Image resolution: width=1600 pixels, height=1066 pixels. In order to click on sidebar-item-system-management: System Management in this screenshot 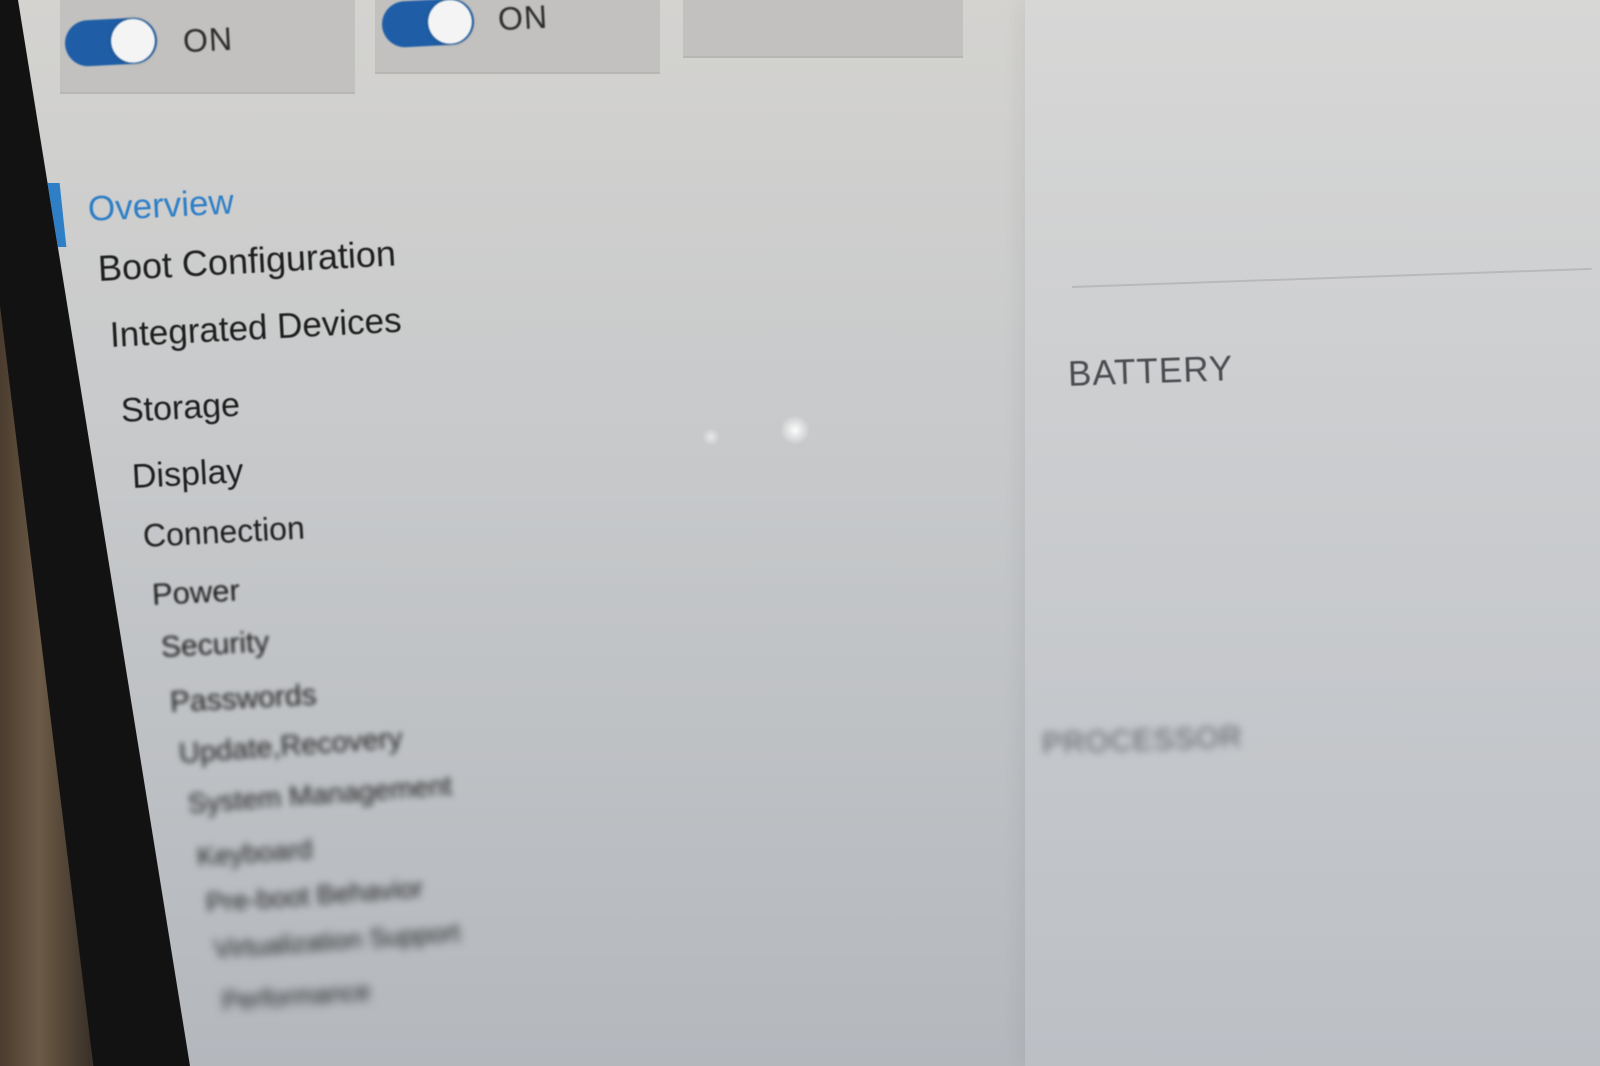, I will do `click(320, 795)`.